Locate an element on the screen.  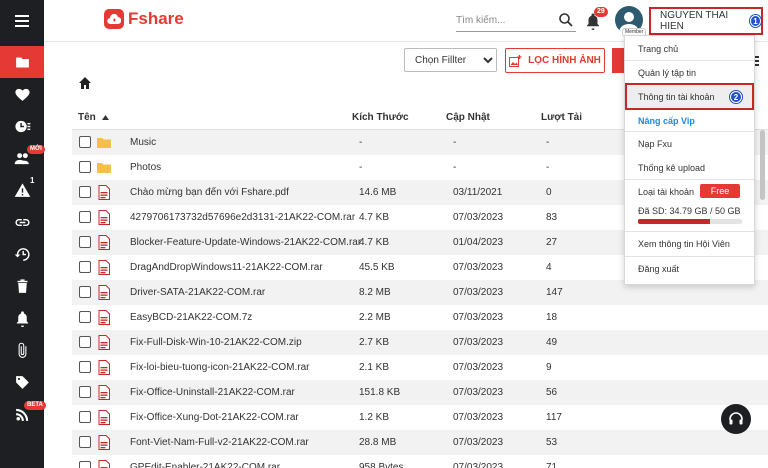
menu-item-logout: Đăng xuất is located at coordinates (689, 269).